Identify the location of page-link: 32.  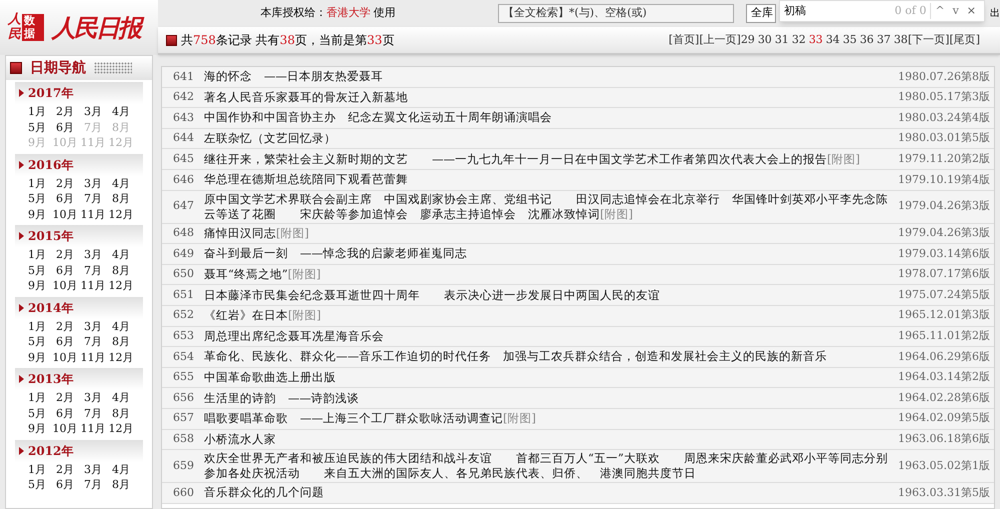
(799, 40).